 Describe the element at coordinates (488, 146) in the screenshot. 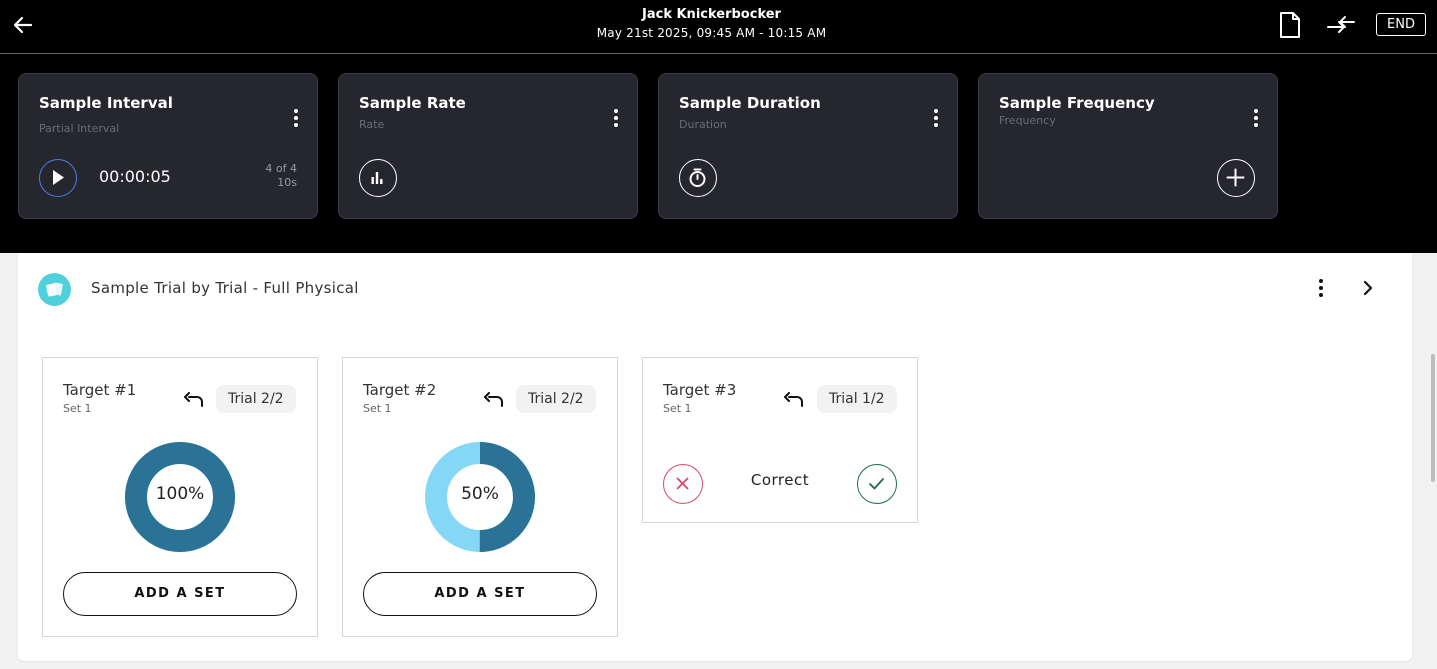

I see `data-card-rate: Sample Rate Rate` at that location.